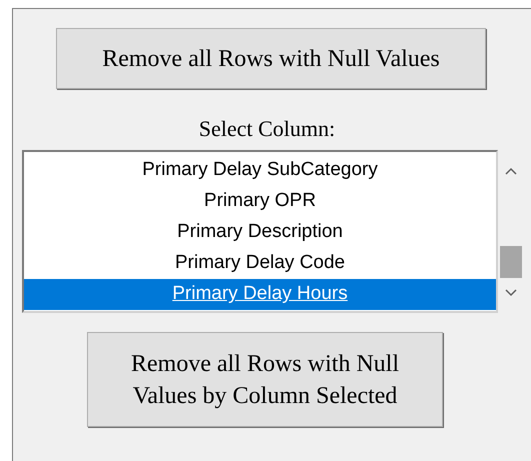 Image resolution: width=531 pixels, height=461 pixels. I want to click on list-item: Primary Delay SubCategory, so click(260, 170).